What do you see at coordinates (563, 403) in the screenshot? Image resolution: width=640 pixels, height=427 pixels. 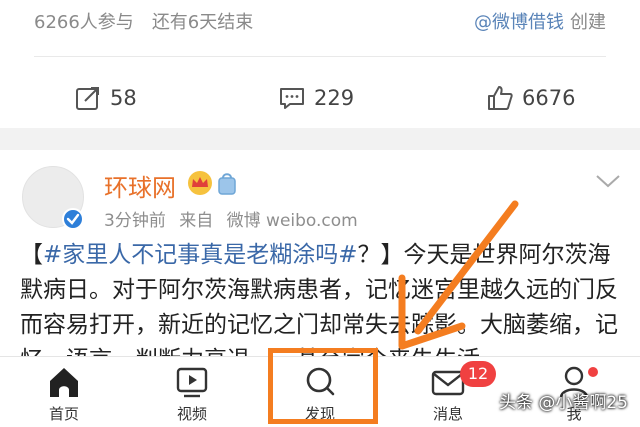 I see `watermark: 头条 @小酱啊25` at bounding box center [563, 403].